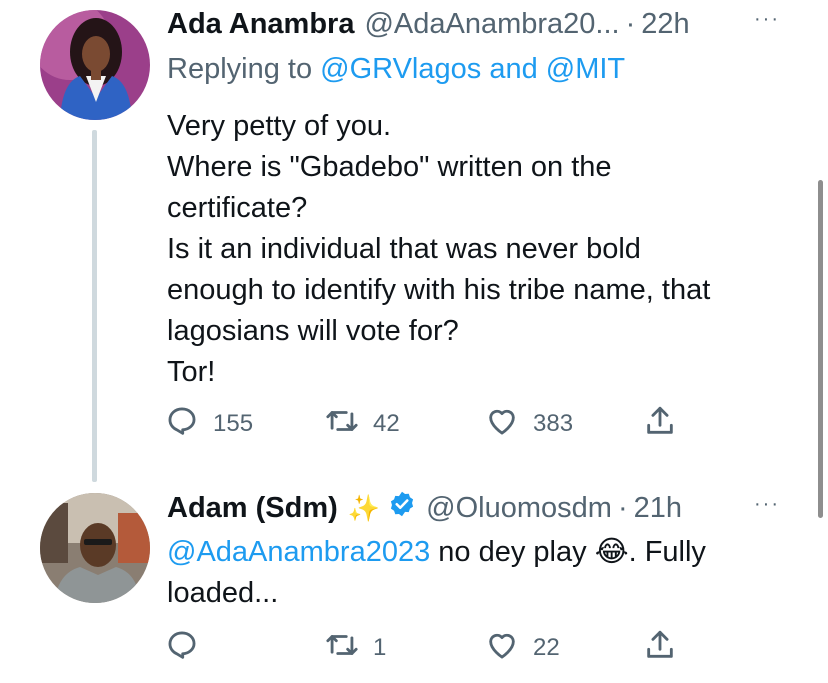 Image resolution: width=828 pixels, height=683 pixels. I want to click on like-count: 22, so click(546, 647).